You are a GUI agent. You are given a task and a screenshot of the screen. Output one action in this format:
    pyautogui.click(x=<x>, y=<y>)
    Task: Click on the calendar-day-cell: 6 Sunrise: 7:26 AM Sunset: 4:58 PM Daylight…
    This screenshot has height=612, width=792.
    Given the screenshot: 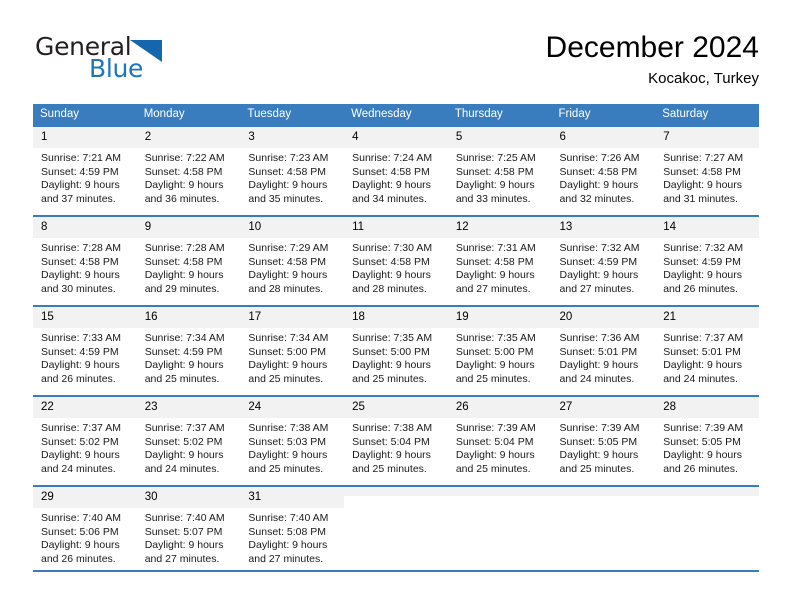 What is the action you would take?
    pyautogui.click(x=603, y=170)
    